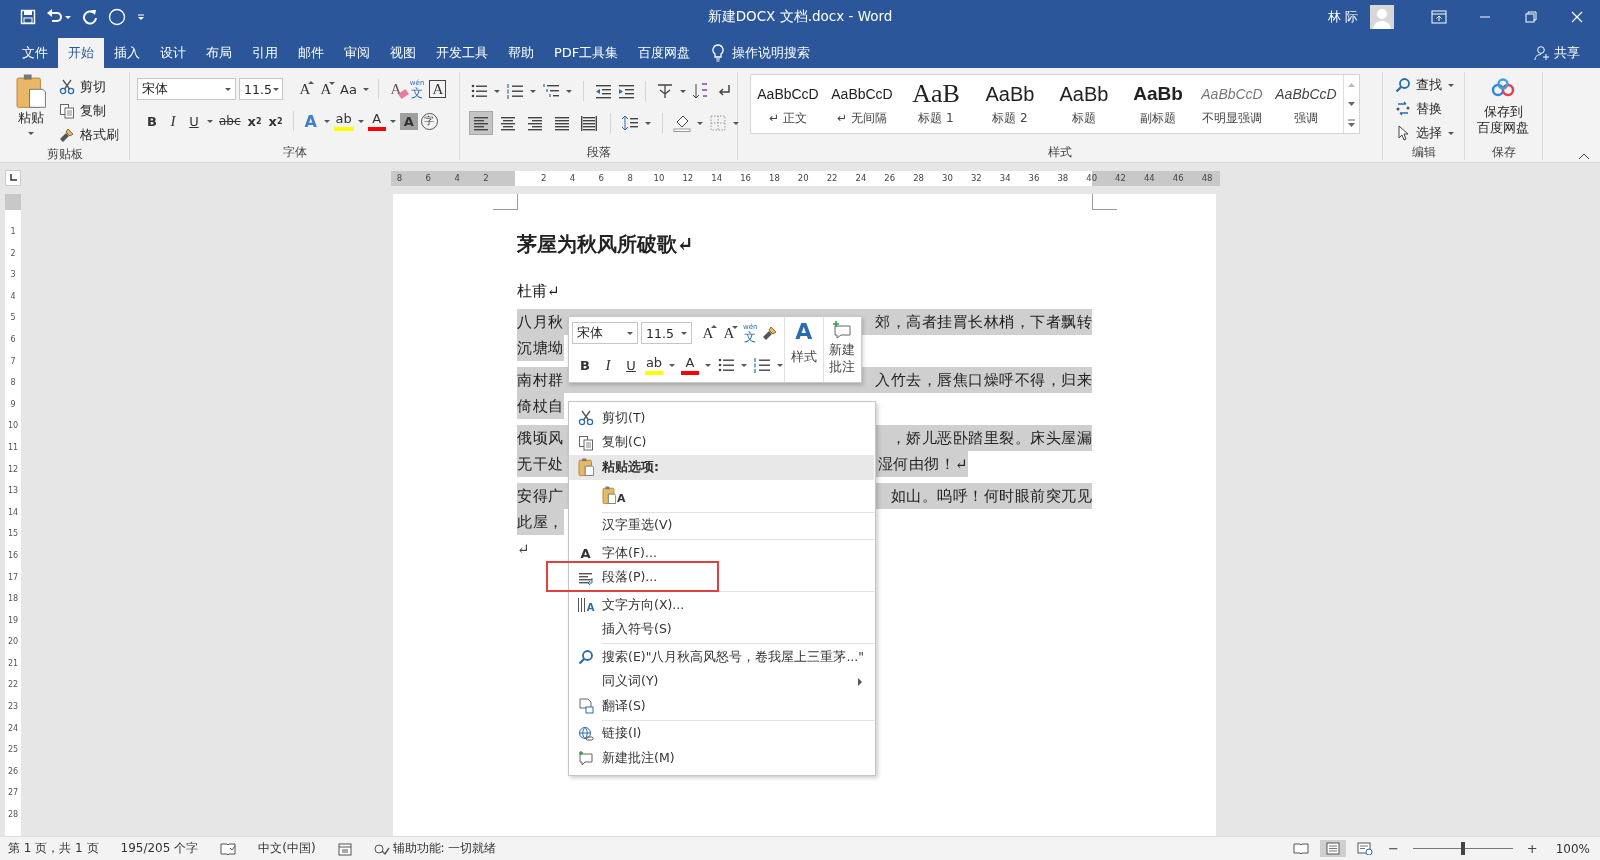  I want to click on tell-me-search: 操作说明搜索, so click(771, 53).